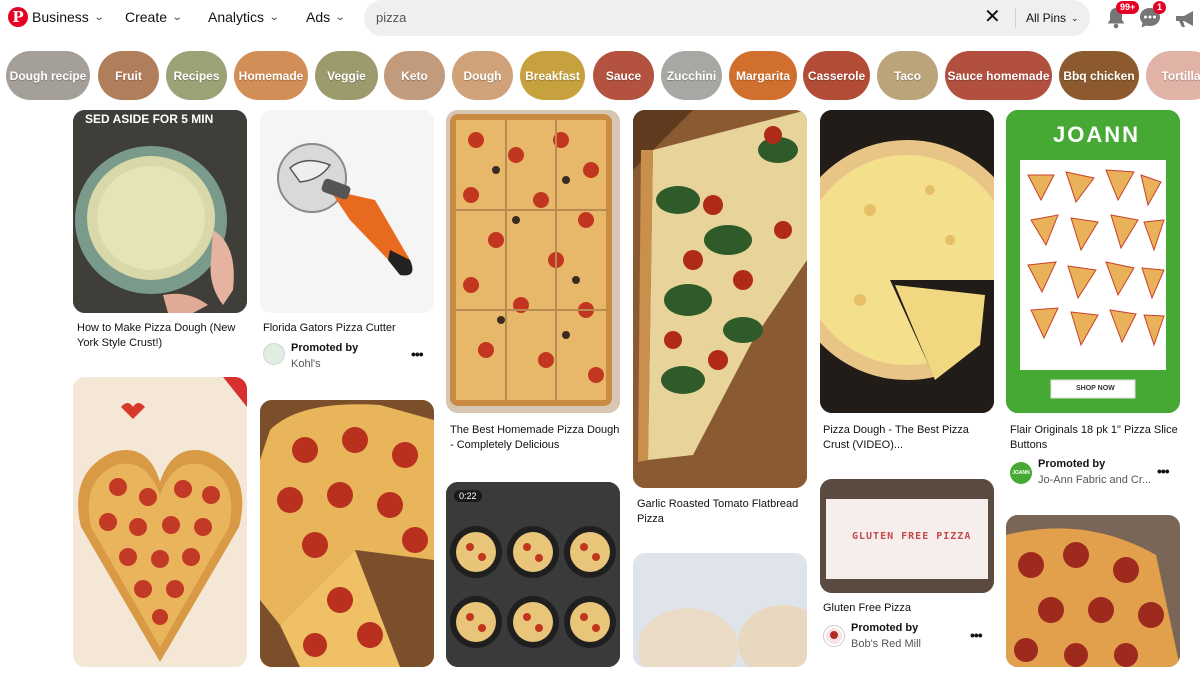  I want to click on chip-tortilla: Tortilla, so click(1173, 75).